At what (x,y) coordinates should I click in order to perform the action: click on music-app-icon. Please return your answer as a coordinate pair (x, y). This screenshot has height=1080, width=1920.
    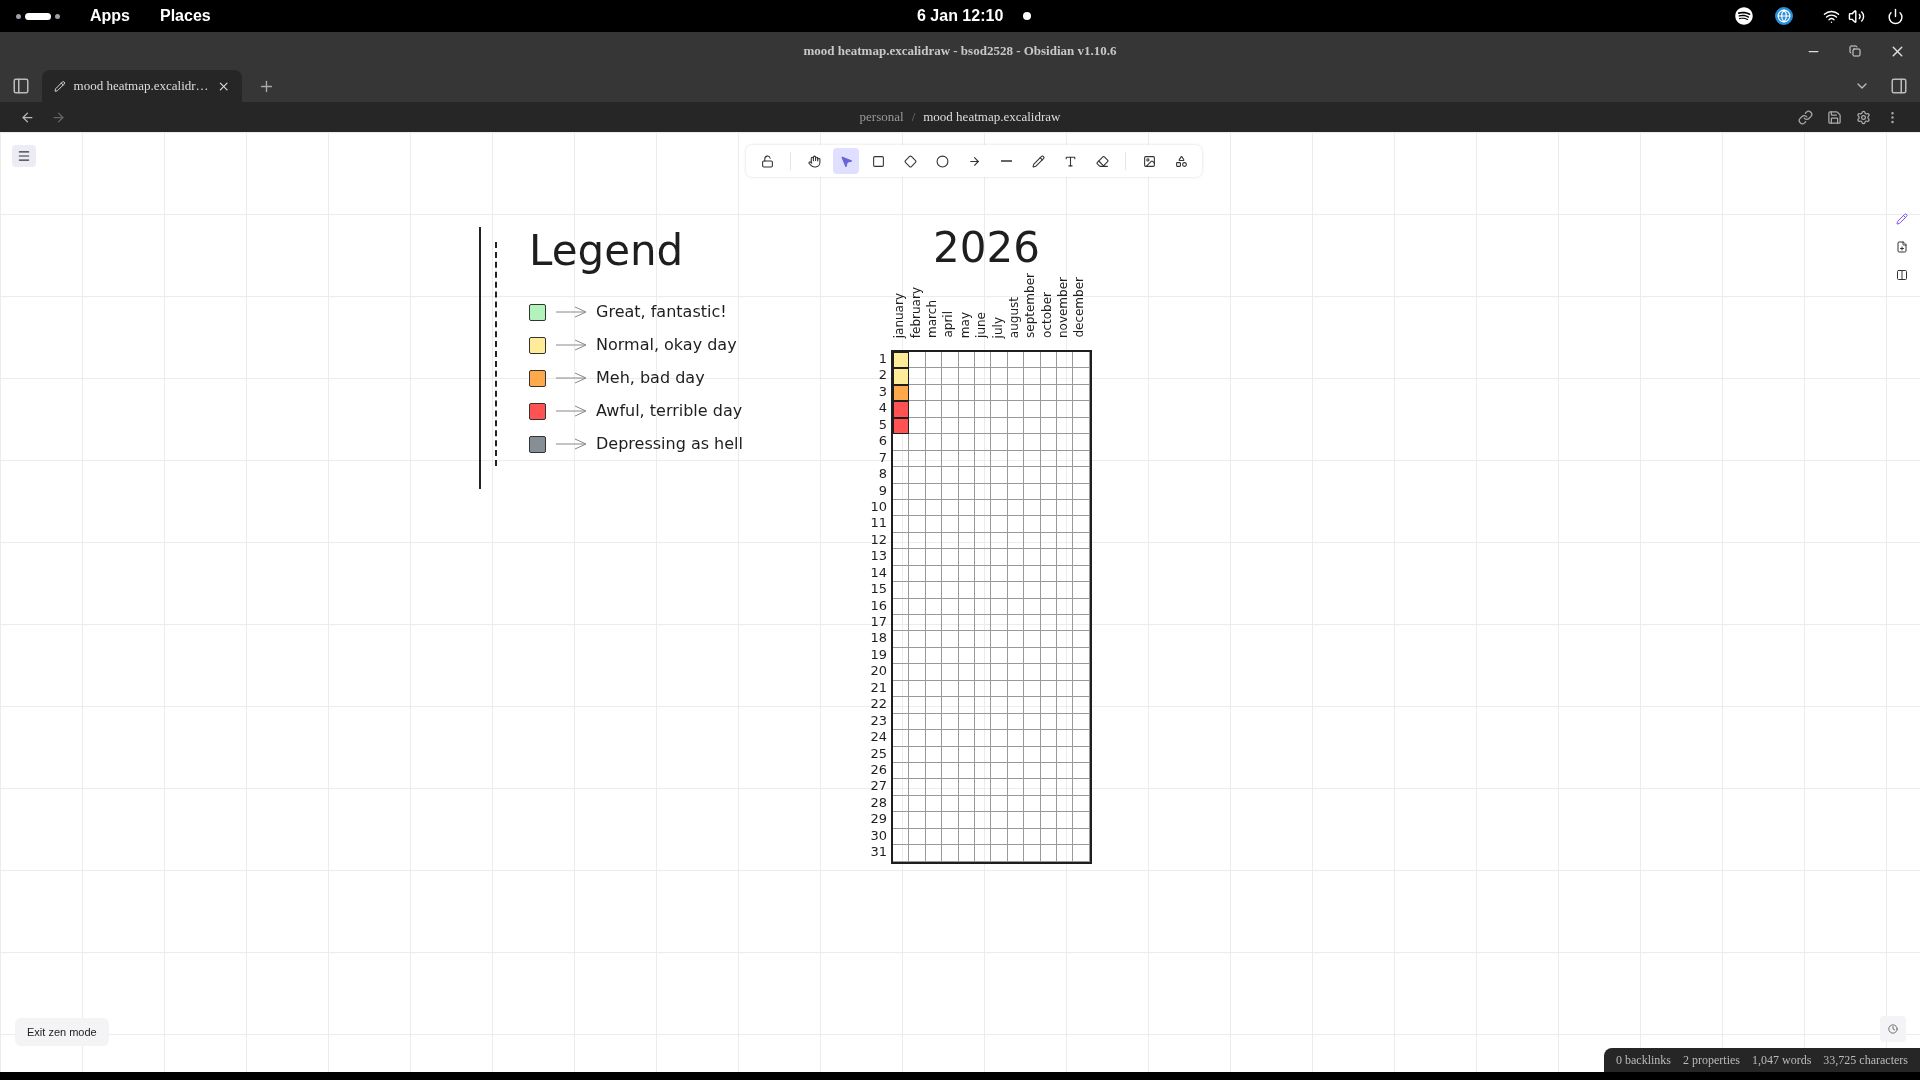
    Looking at the image, I should click on (1744, 16).